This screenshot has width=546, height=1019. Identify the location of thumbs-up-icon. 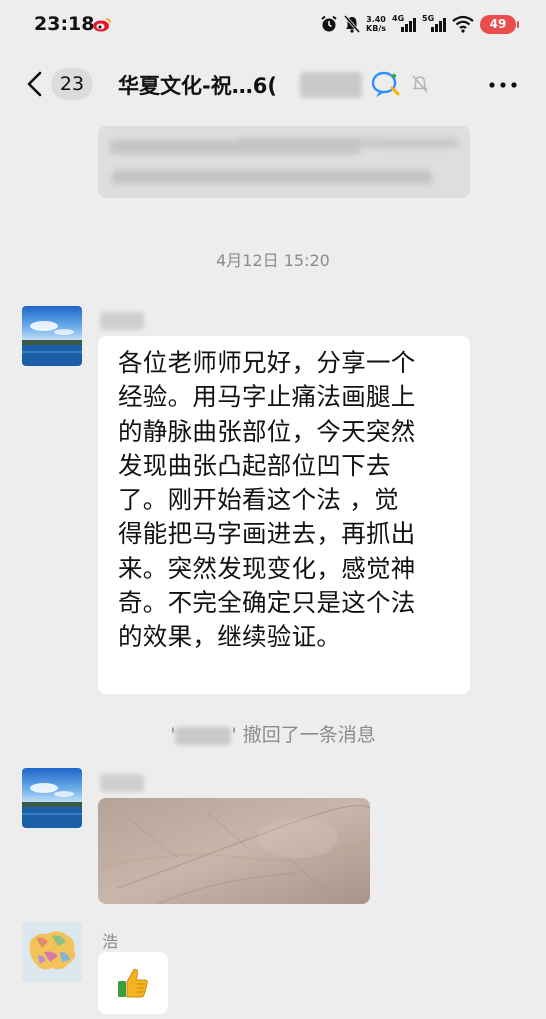
(133, 983).